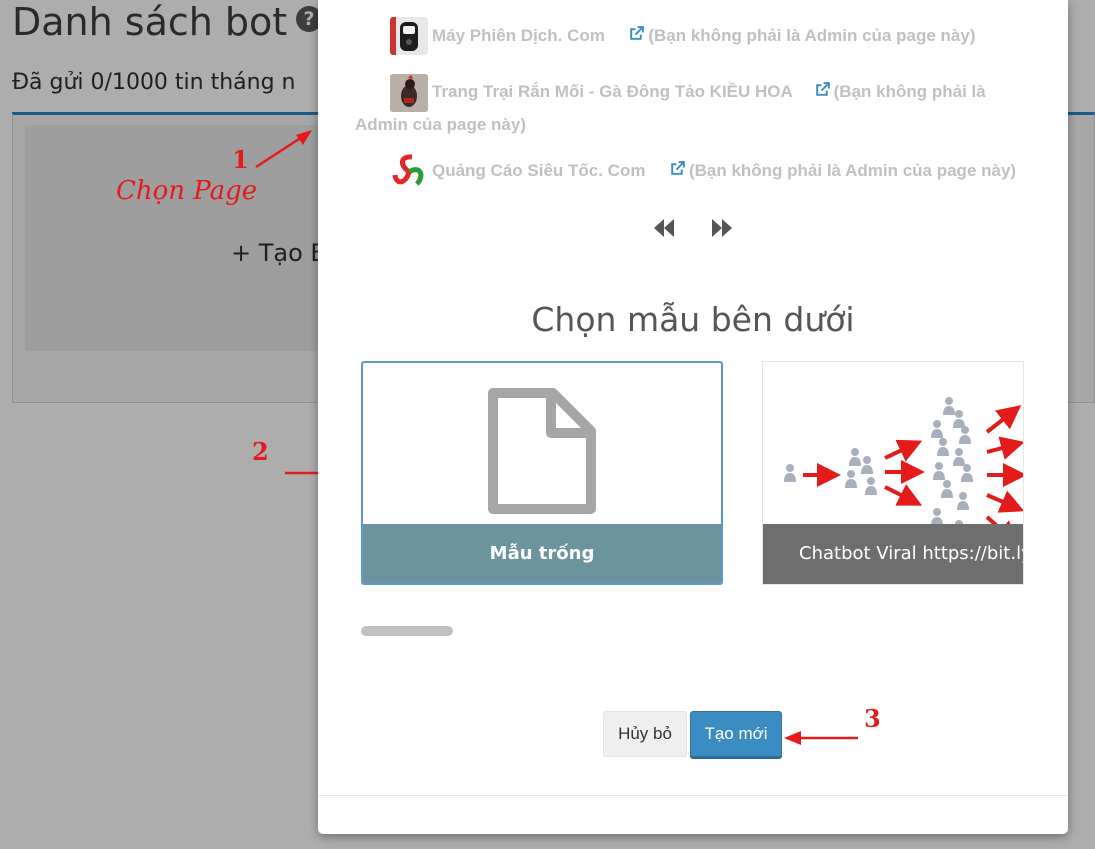 The image size is (1095, 849). What do you see at coordinates (542, 451) in the screenshot?
I see `blank-document-icon` at bounding box center [542, 451].